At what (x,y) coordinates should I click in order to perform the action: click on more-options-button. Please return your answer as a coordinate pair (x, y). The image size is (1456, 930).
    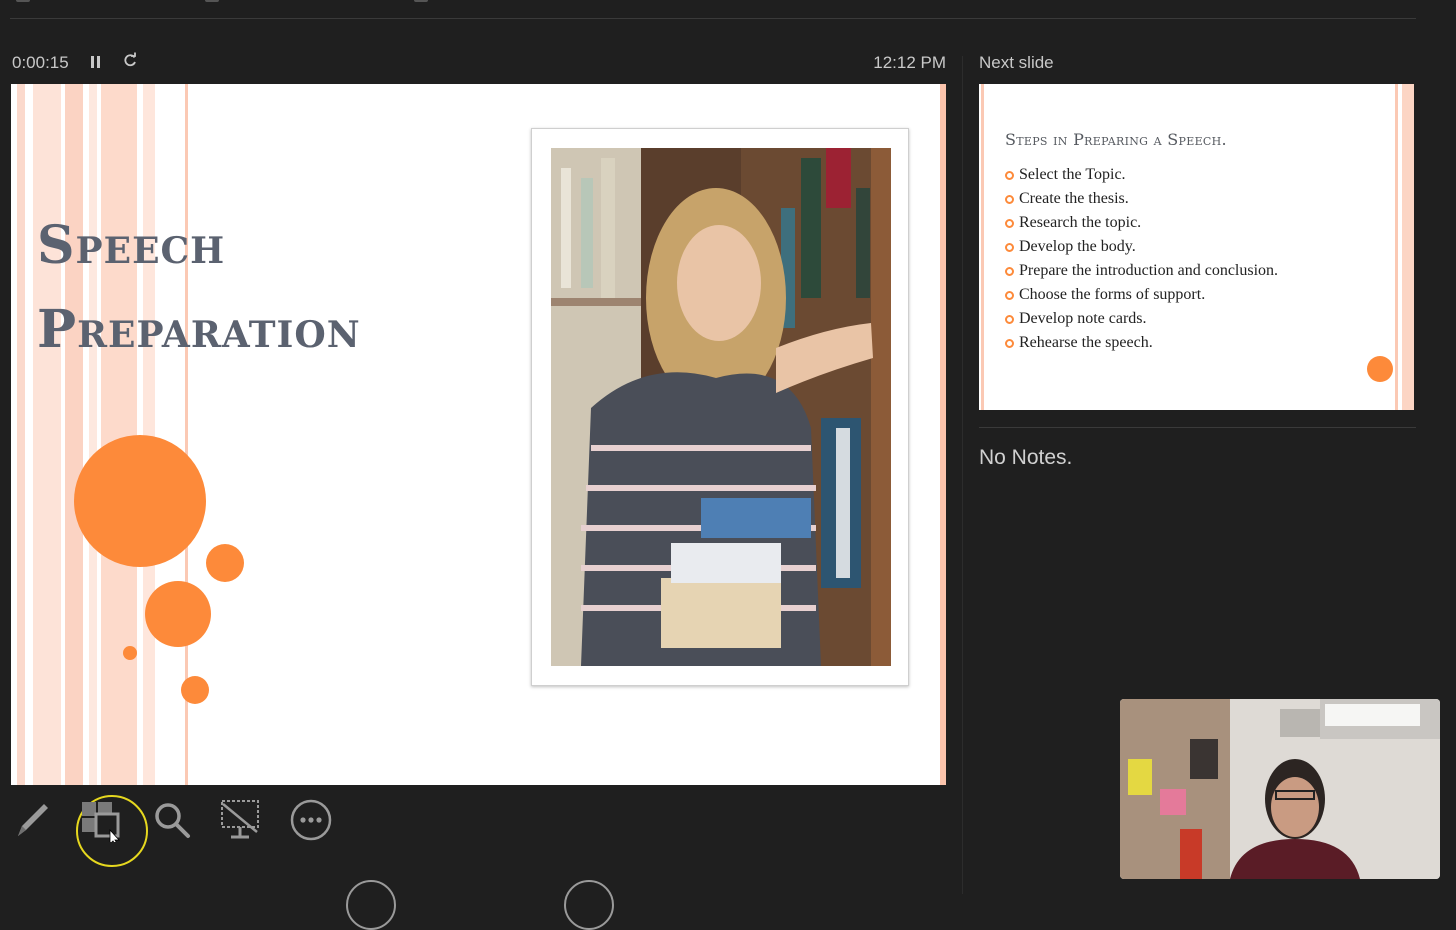
    Looking at the image, I should click on (311, 820).